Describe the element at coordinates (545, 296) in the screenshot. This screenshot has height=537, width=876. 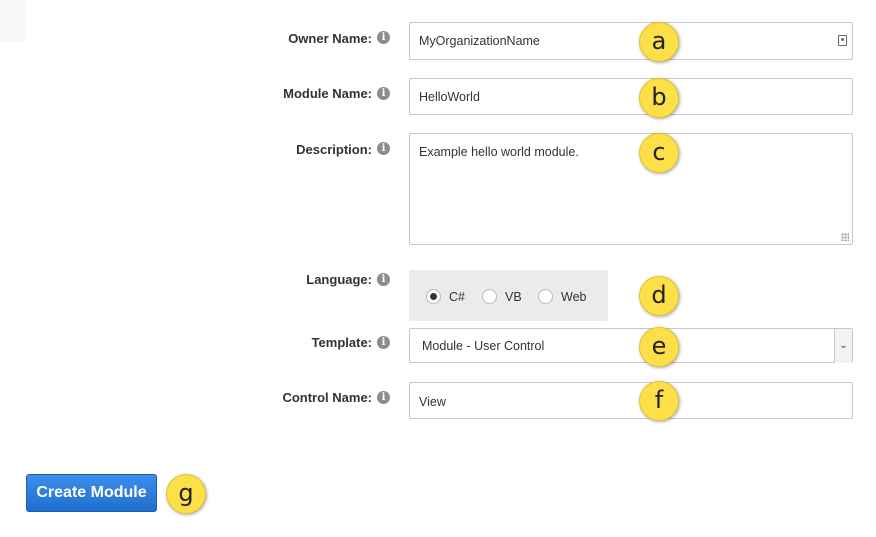
I see `language-radio-web` at that location.